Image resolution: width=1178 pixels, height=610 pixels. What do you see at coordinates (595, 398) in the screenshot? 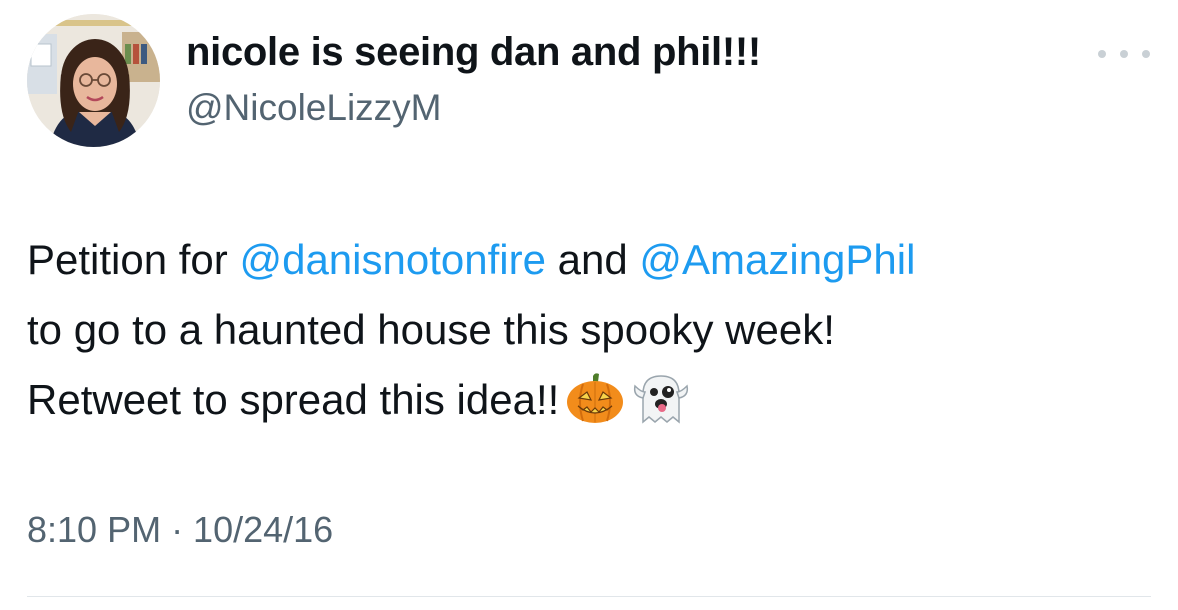
I see `jack-o-lantern-icon` at bounding box center [595, 398].